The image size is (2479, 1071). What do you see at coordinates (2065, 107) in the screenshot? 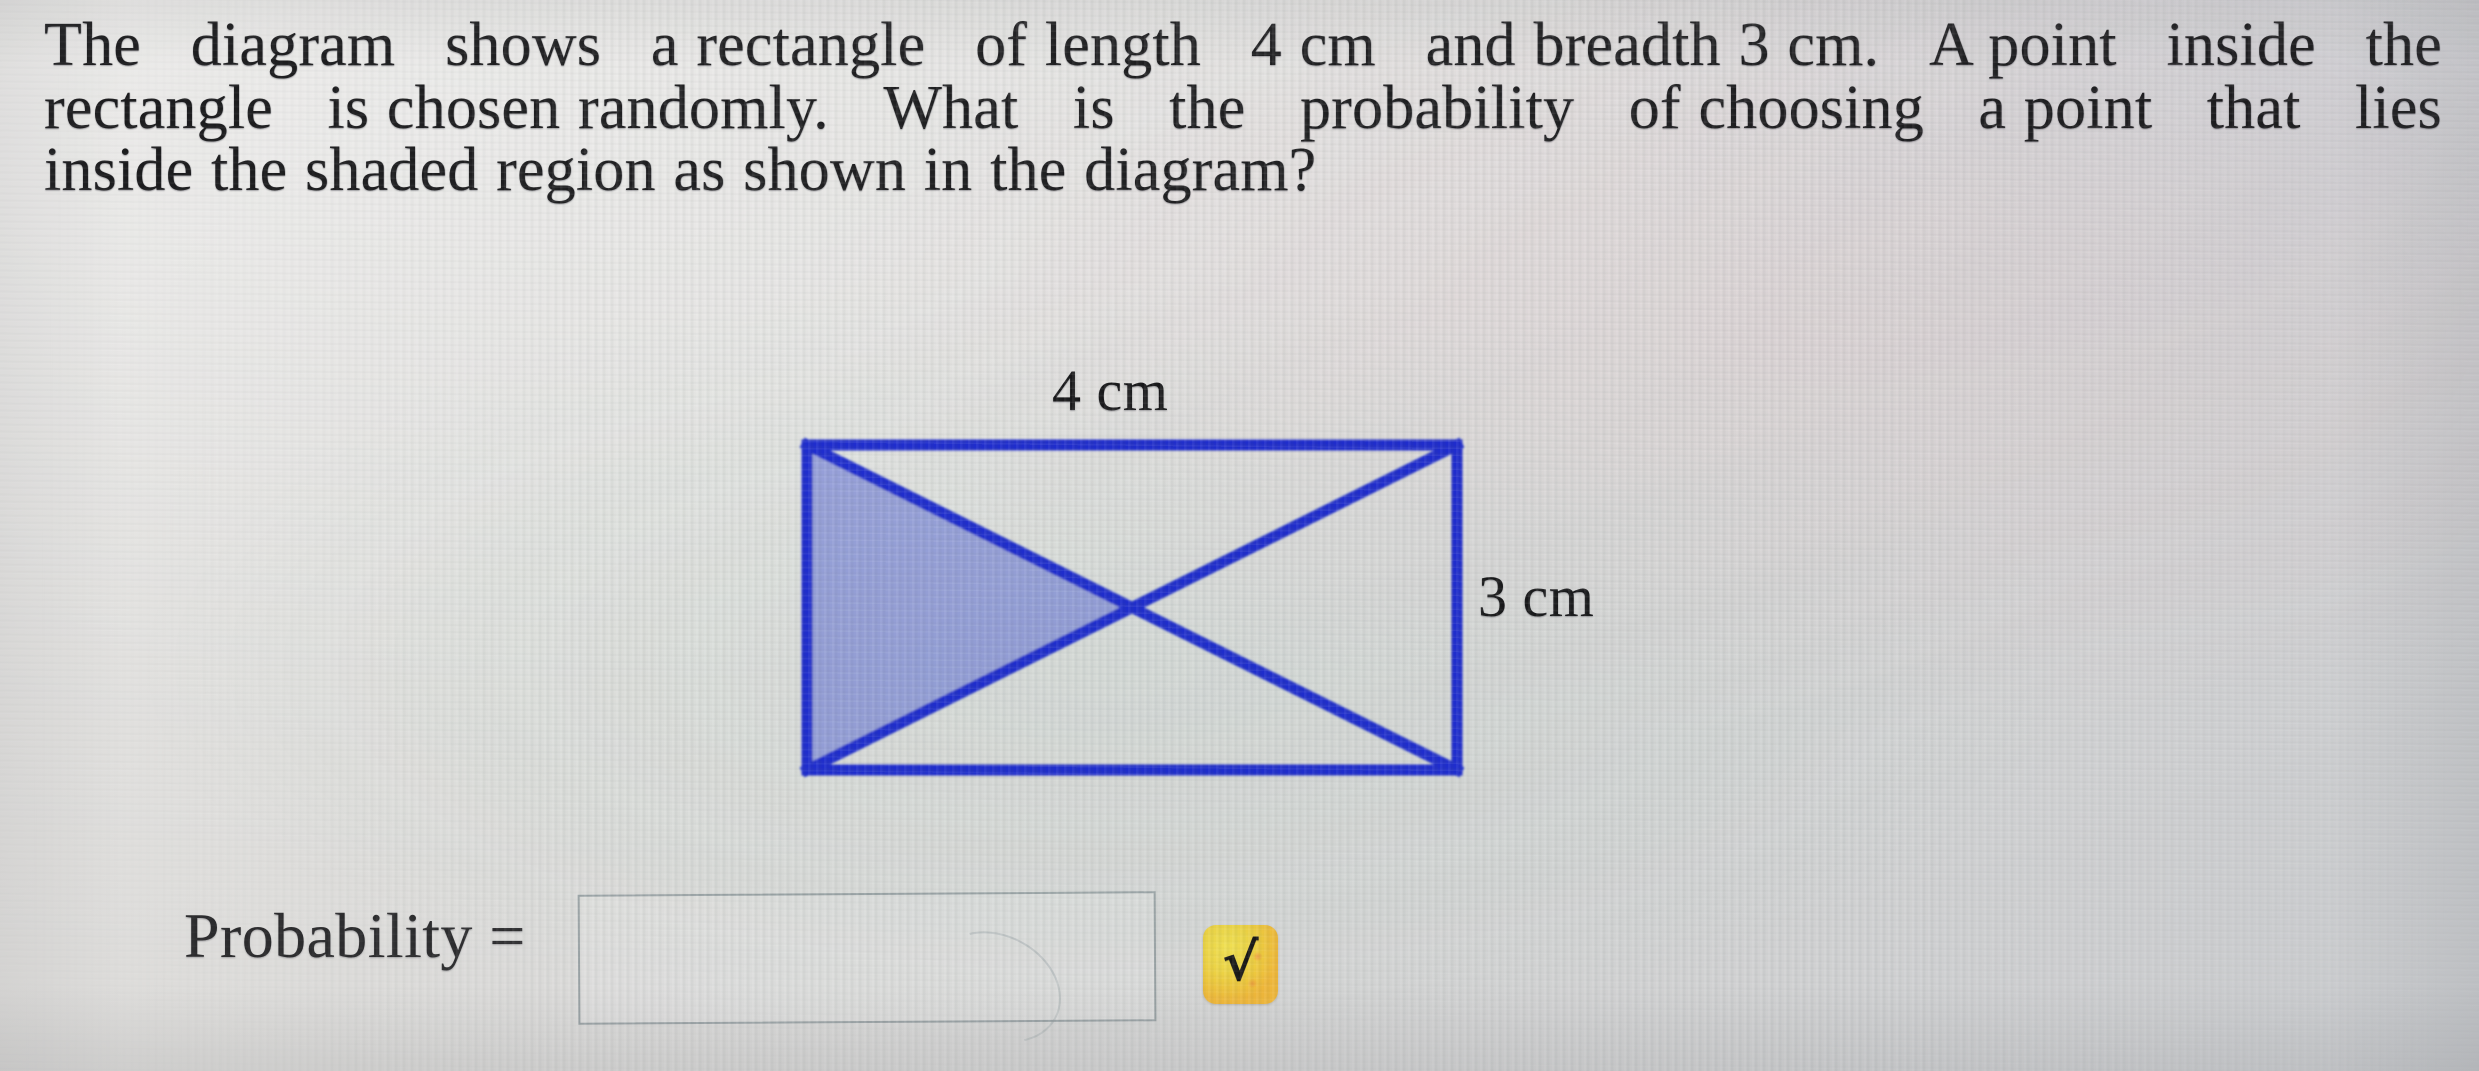
I see `question-line-2-word-8: a point` at bounding box center [2065, 107].